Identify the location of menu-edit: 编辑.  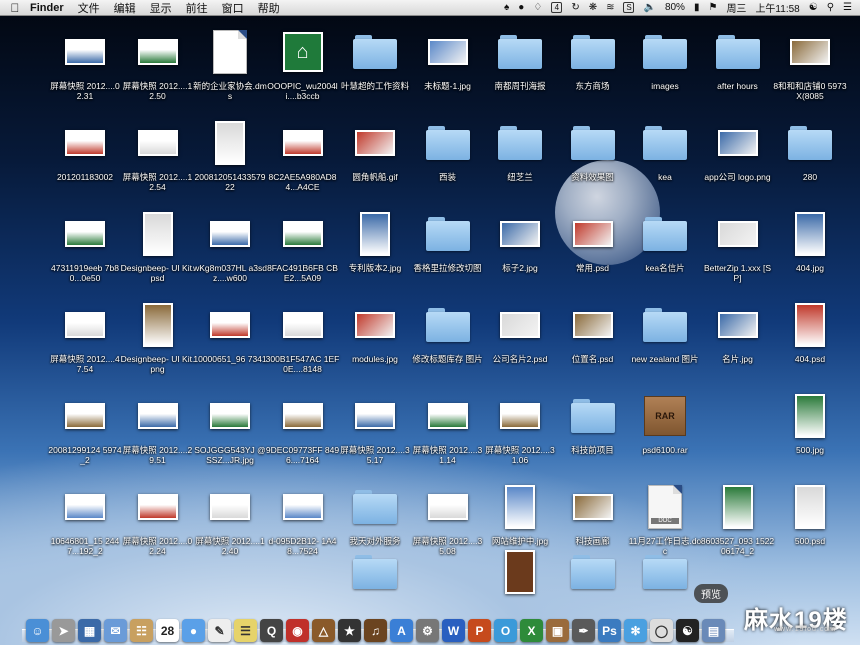
(125, 8).